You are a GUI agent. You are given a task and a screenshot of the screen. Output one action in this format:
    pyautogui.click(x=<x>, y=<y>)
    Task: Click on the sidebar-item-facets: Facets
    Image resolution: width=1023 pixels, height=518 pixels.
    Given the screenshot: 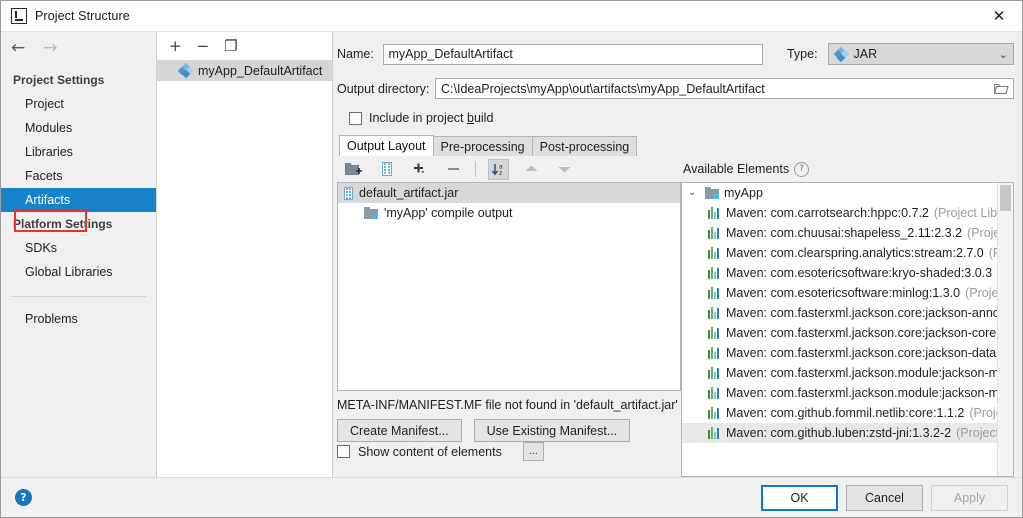 What is the action you would take?
    pyautogui.click(x=78, y=176)
    